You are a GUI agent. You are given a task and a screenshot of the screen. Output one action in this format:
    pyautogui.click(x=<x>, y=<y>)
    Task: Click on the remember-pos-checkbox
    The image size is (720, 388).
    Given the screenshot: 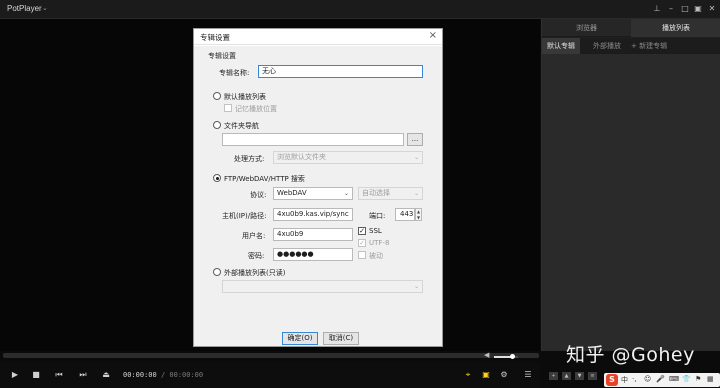 What is the action you would take?
    pyautogui.click(x=228, y=108)
    